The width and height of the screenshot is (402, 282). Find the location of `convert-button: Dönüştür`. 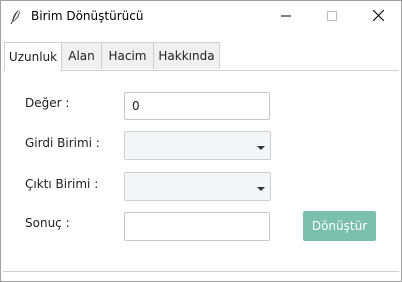

convert-button: Dönüştür is located at coordinates (339, 226).